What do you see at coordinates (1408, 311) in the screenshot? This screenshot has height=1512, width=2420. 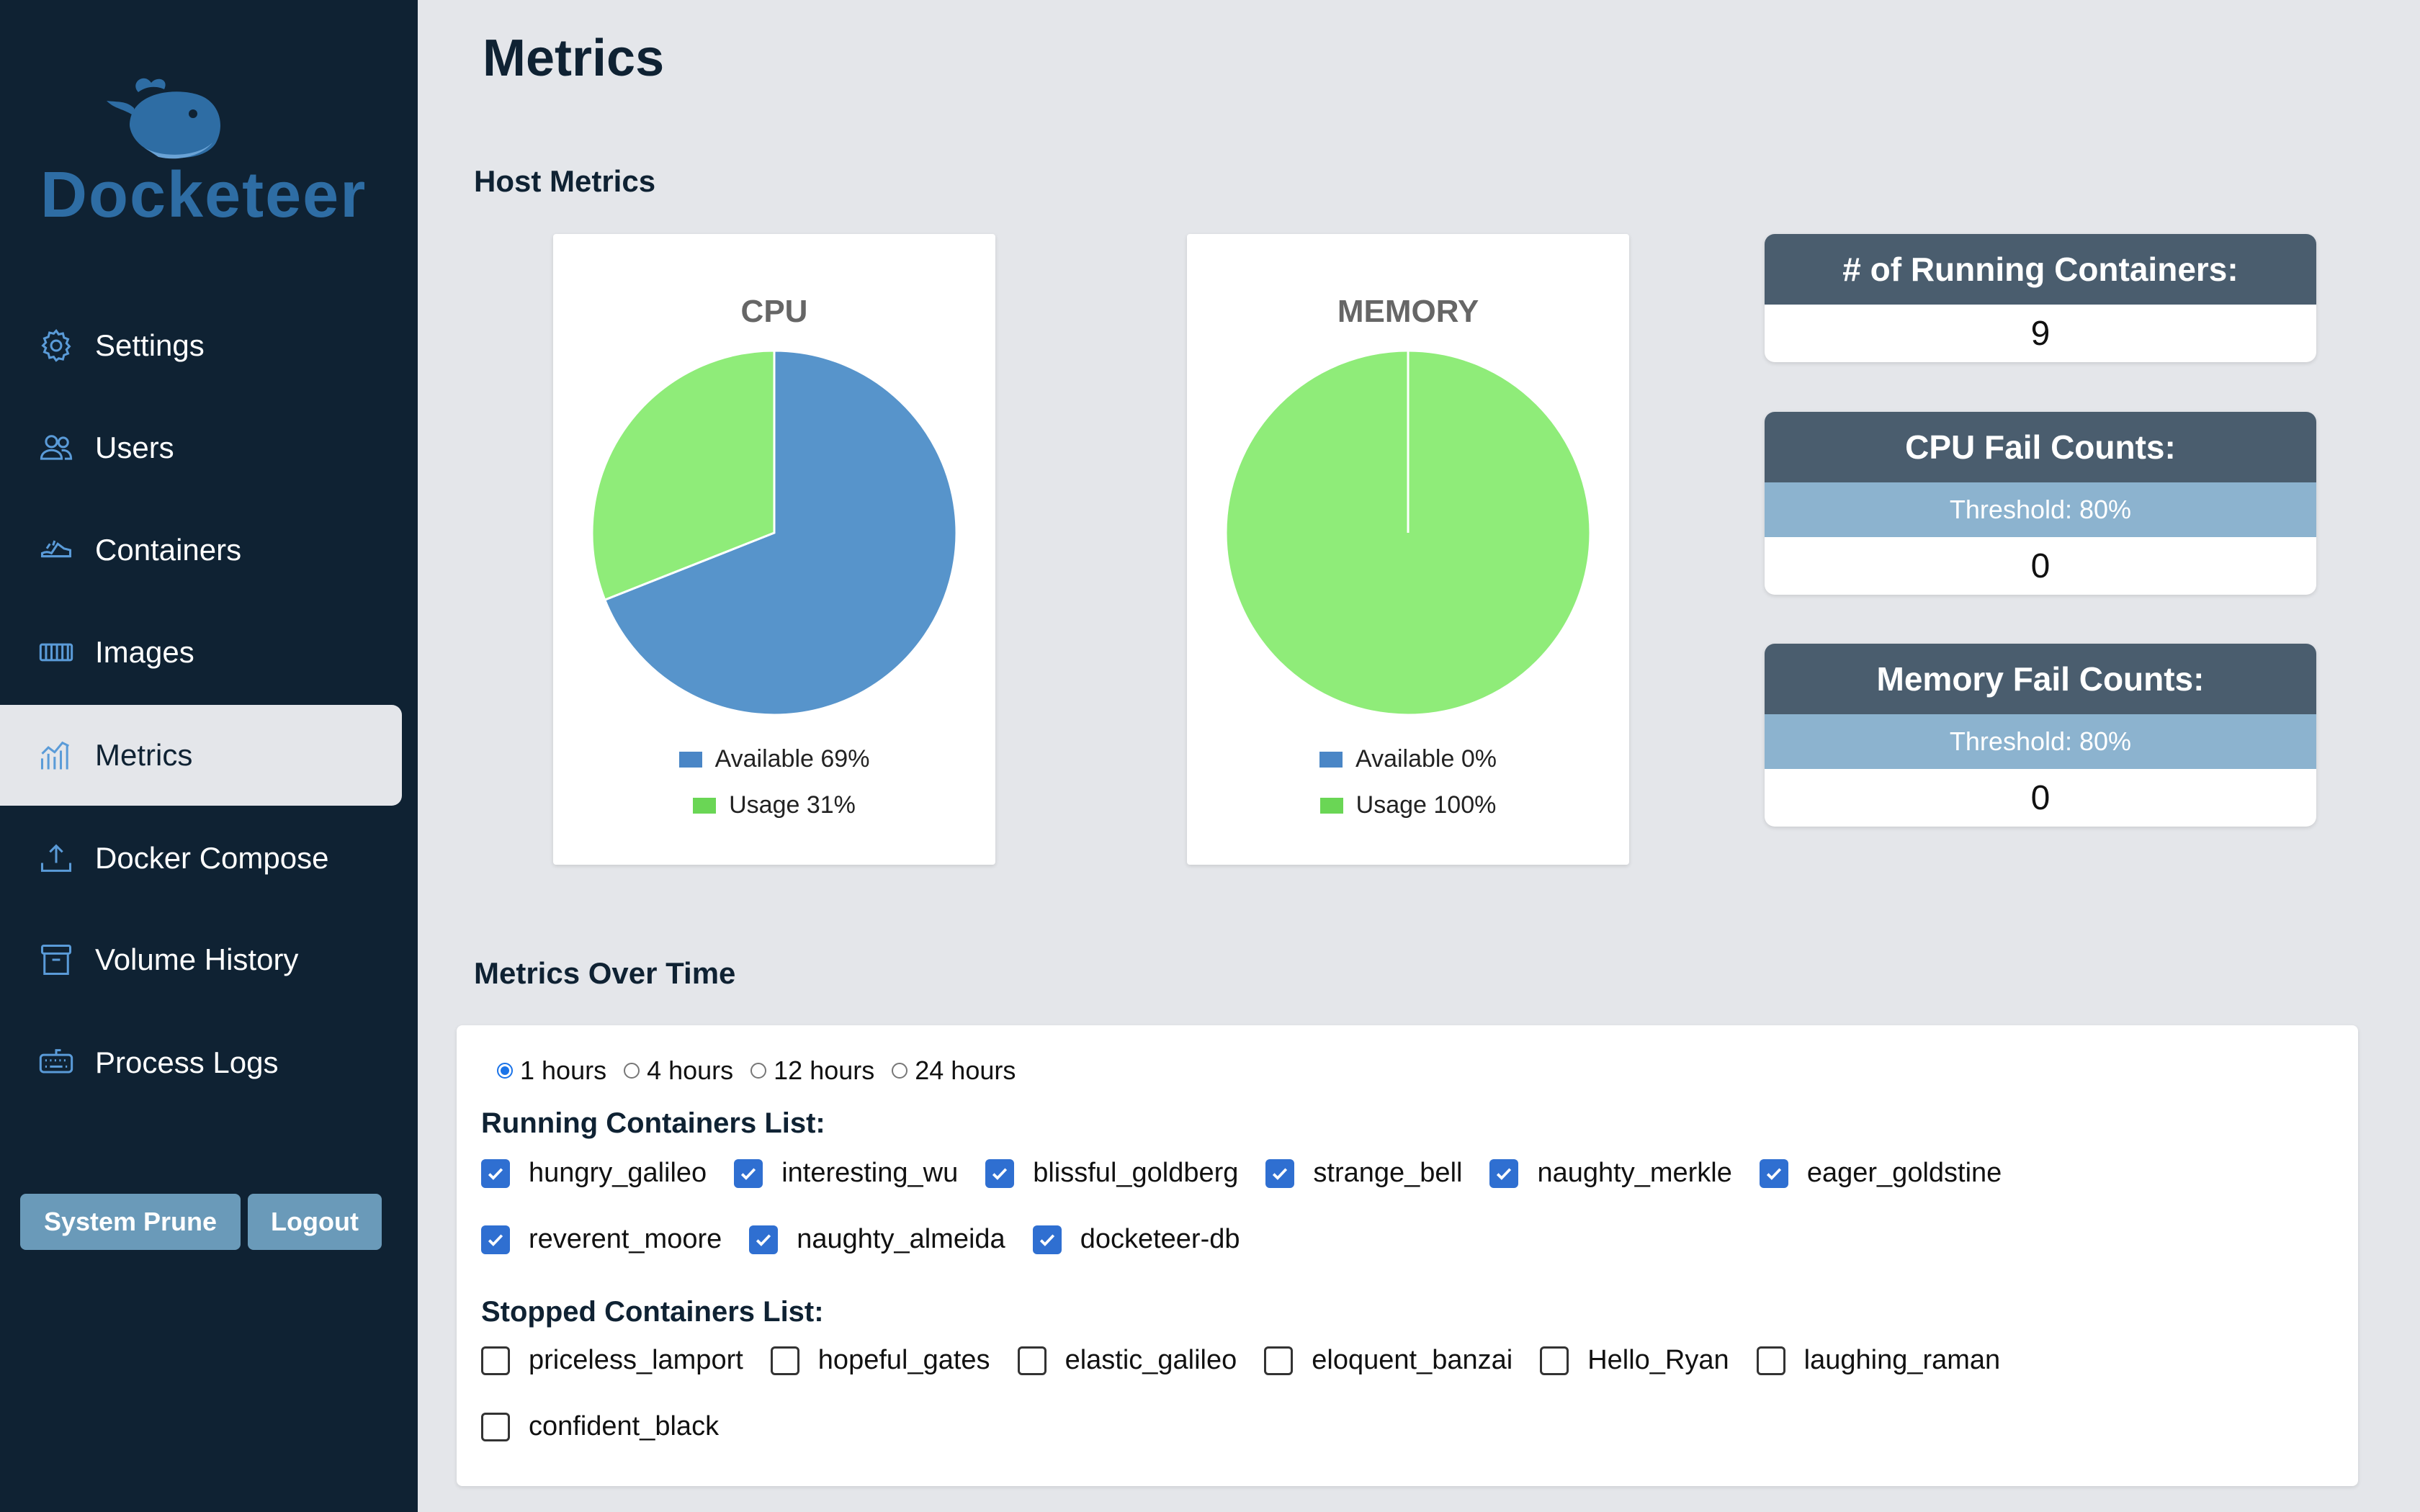 I see `chart-title: MEMORY` at bounding box center [1408, 311].